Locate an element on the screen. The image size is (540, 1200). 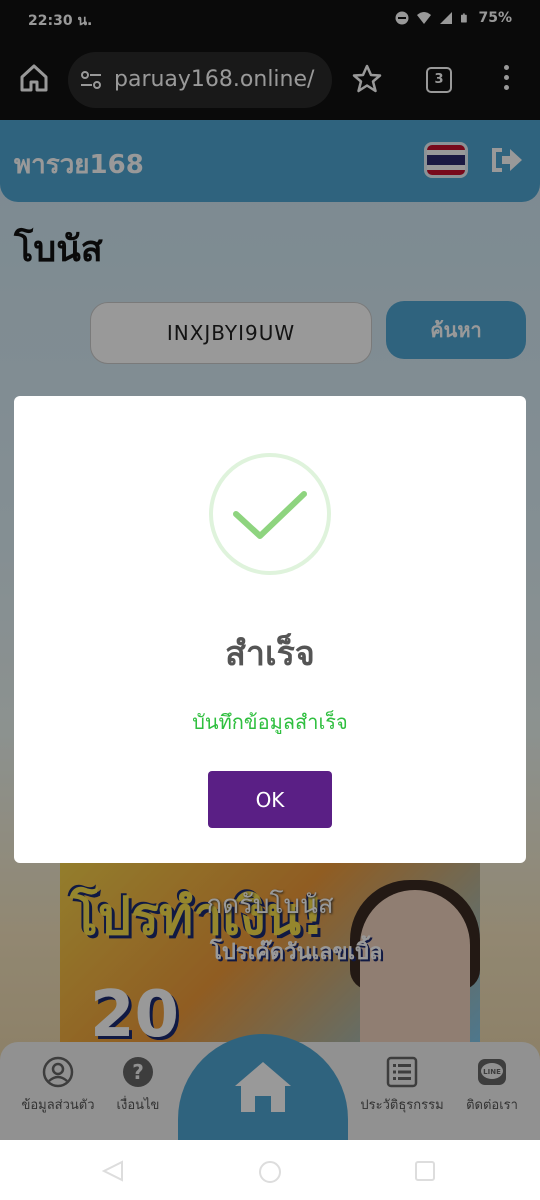
dialog-title: สำเร็จ is located at coordinates (270, 654).